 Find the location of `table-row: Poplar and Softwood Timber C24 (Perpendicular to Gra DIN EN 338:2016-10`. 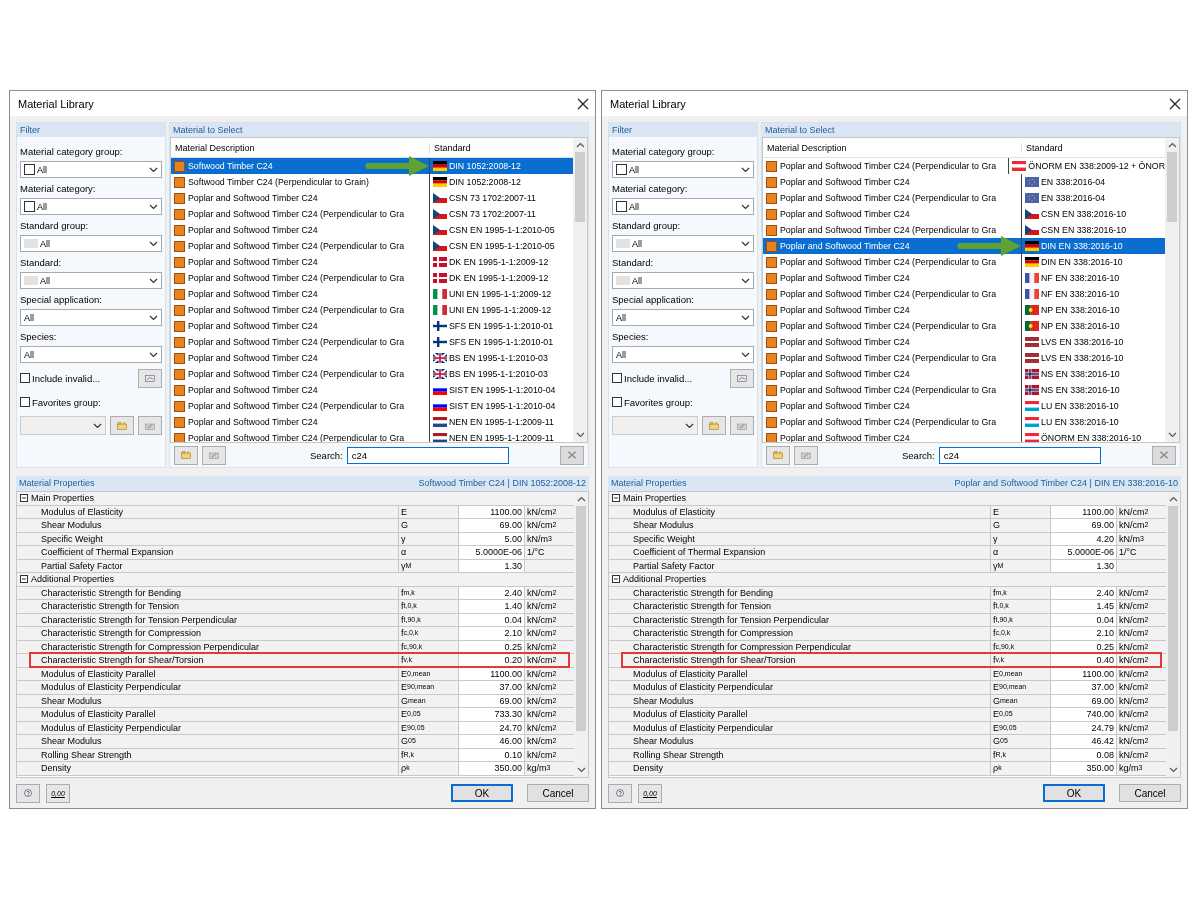

table-row: Poplar and Softwood Timber C24 (Perpendicular to Gra DIN EN 338:2016-10 is located at coordinates (964, 262).